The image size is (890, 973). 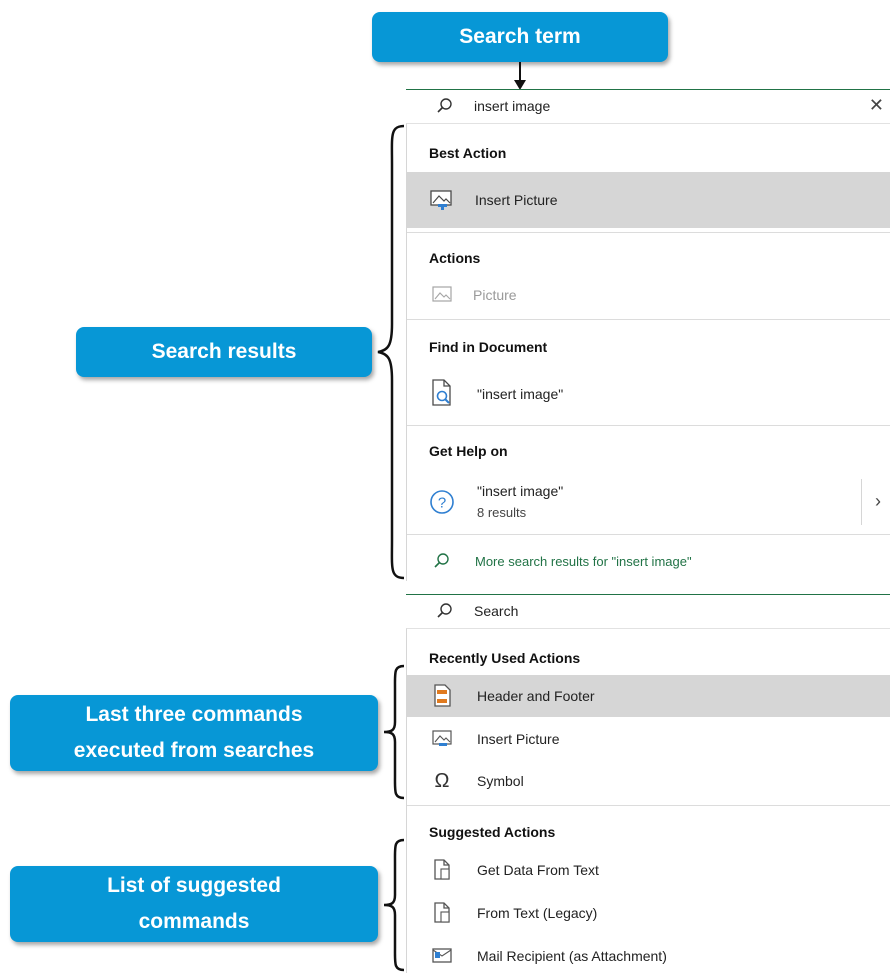 I want to click on recent-item-symbol: Ω Symbol, so click(x=648, y=781).